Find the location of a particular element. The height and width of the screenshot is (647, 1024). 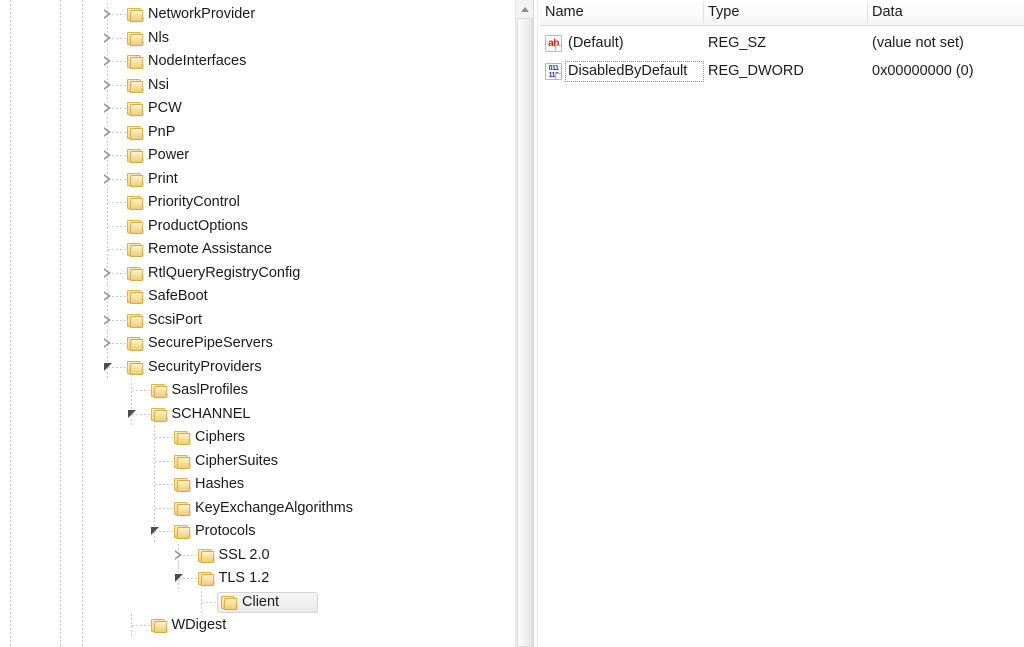

tree-node-scsiport: ScsiPort is located at coordinates (257, 320).